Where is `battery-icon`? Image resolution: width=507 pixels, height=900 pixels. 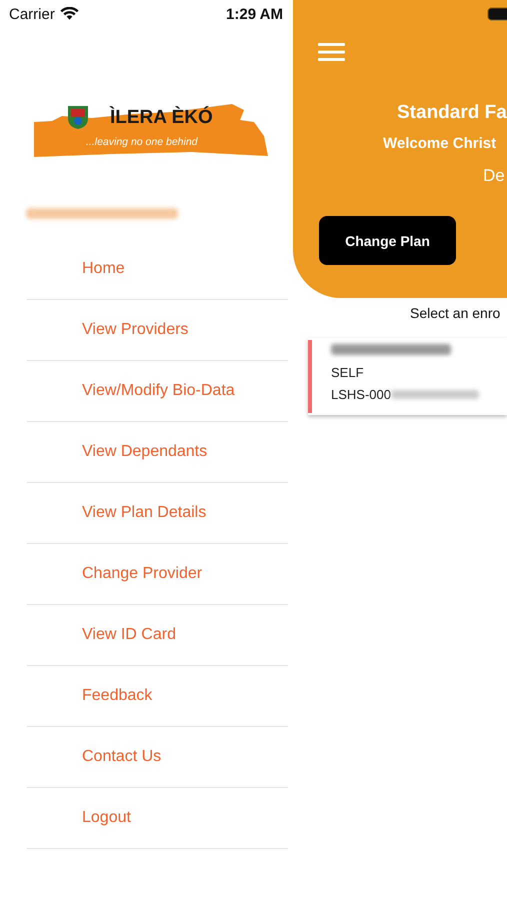 battery-icon is located at coordinates (497, 14).